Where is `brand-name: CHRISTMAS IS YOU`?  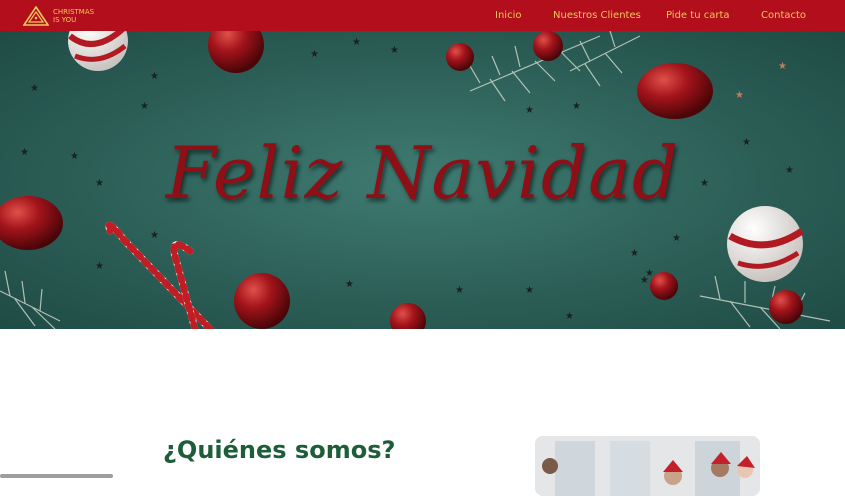
brand-name: CHRISTMAS IS YOU is located at coordinates (73, 16).